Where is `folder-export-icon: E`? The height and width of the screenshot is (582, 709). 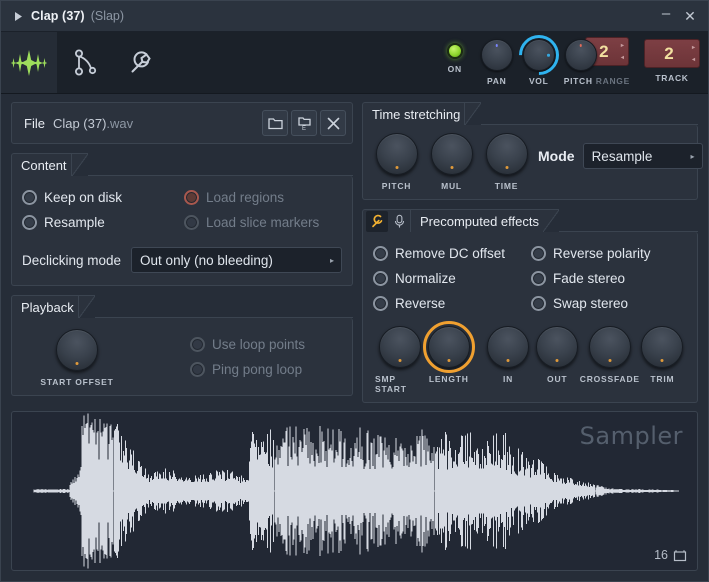 folder-export-icon: E is located at coordinates (304, 123).